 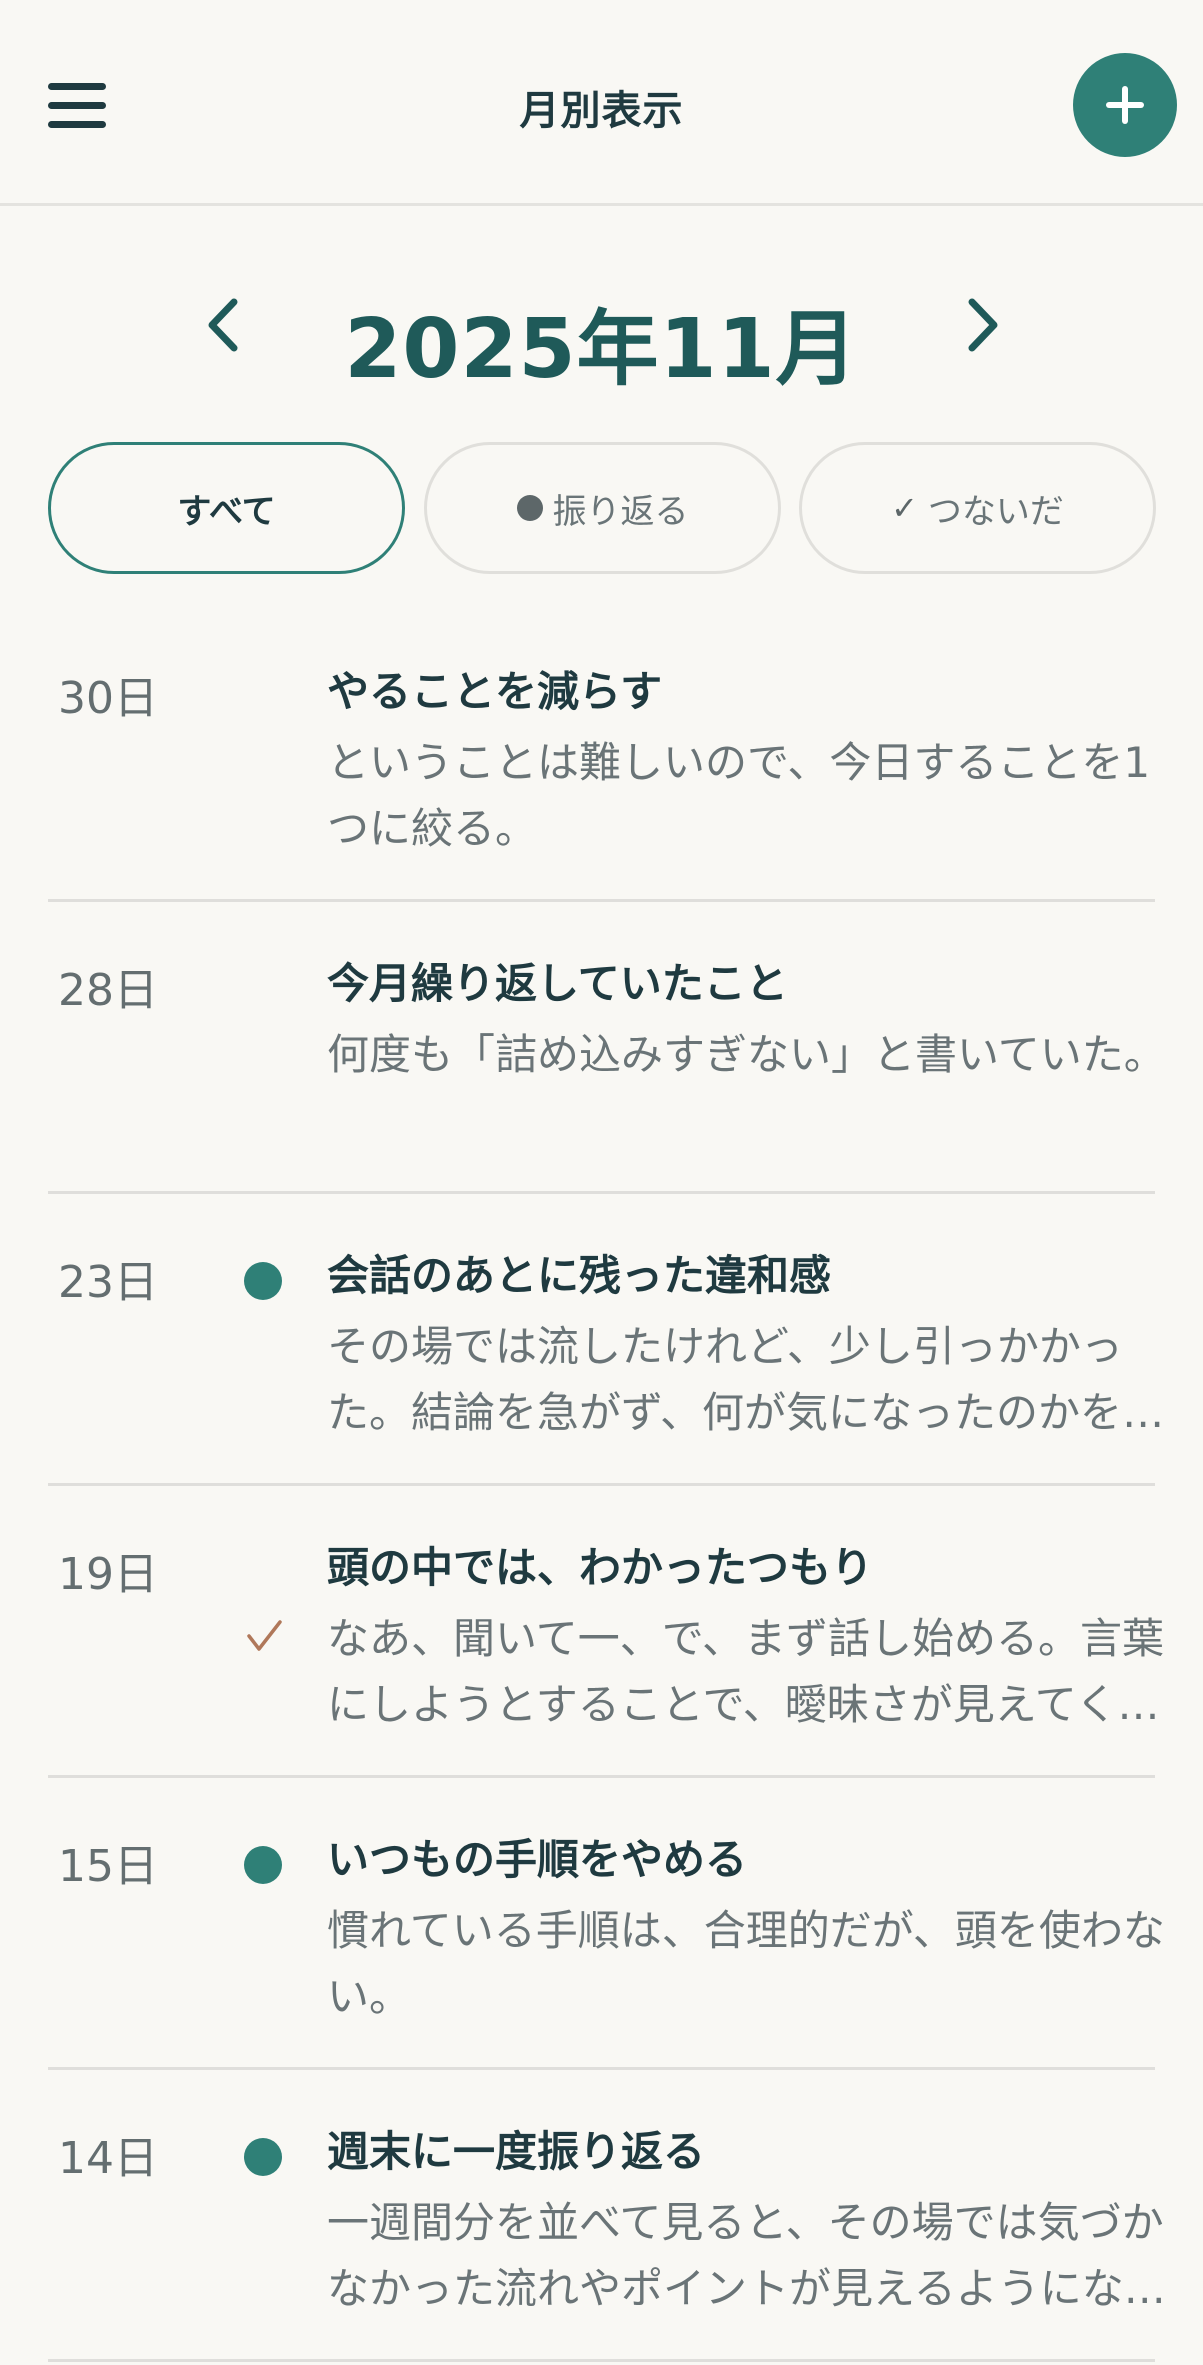 I want to click on filter-chips: すべて 振り返る ✓ つないだ, so click(x=601, y=508).